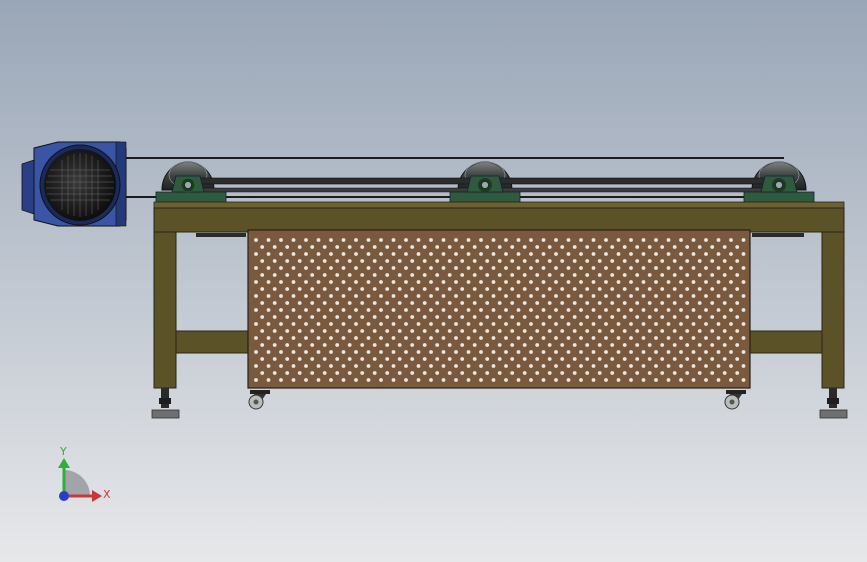 The image size is (867, 562). Describe the element at coordinates (213, 342) in the screenshot. I see `frame-cross-beam-left` at that location.